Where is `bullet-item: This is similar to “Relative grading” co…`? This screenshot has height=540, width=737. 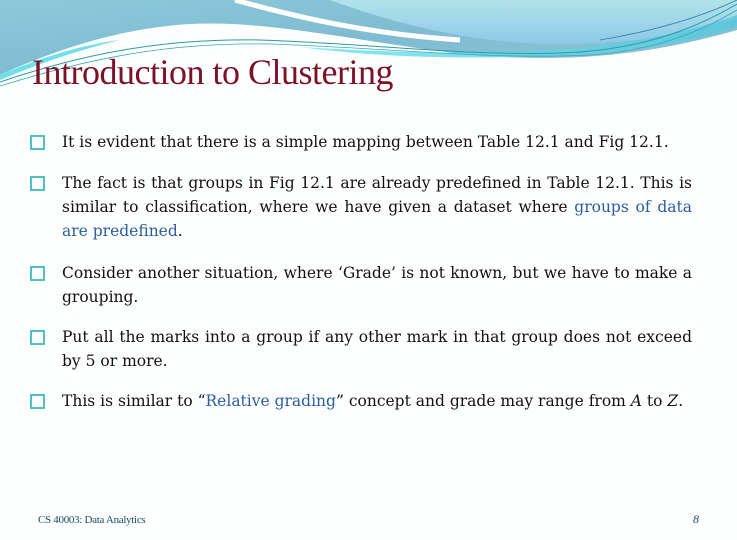 bullet-item: This is similar to “Relative grading” co… is located at coordinates (361, 401).